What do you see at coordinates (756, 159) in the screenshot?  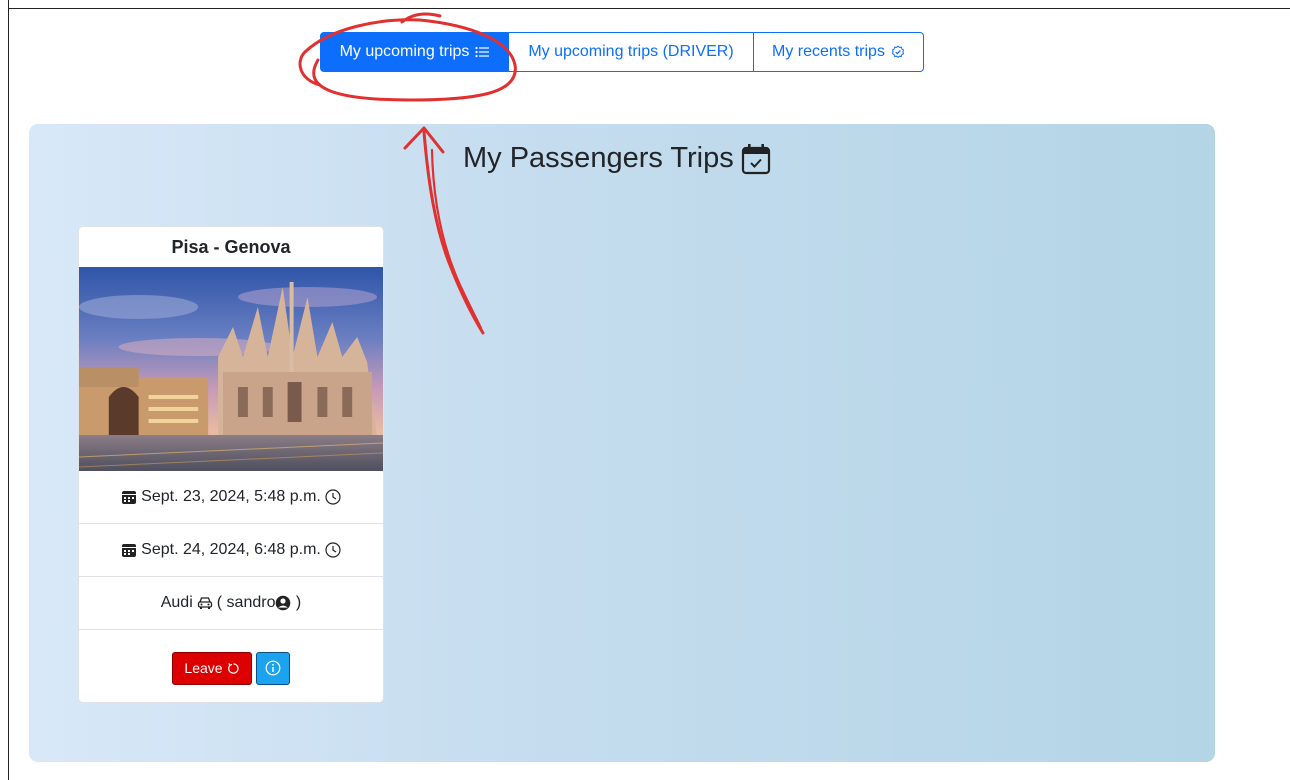 I see `calendar-check-icon` at bounding box center [756, 159].